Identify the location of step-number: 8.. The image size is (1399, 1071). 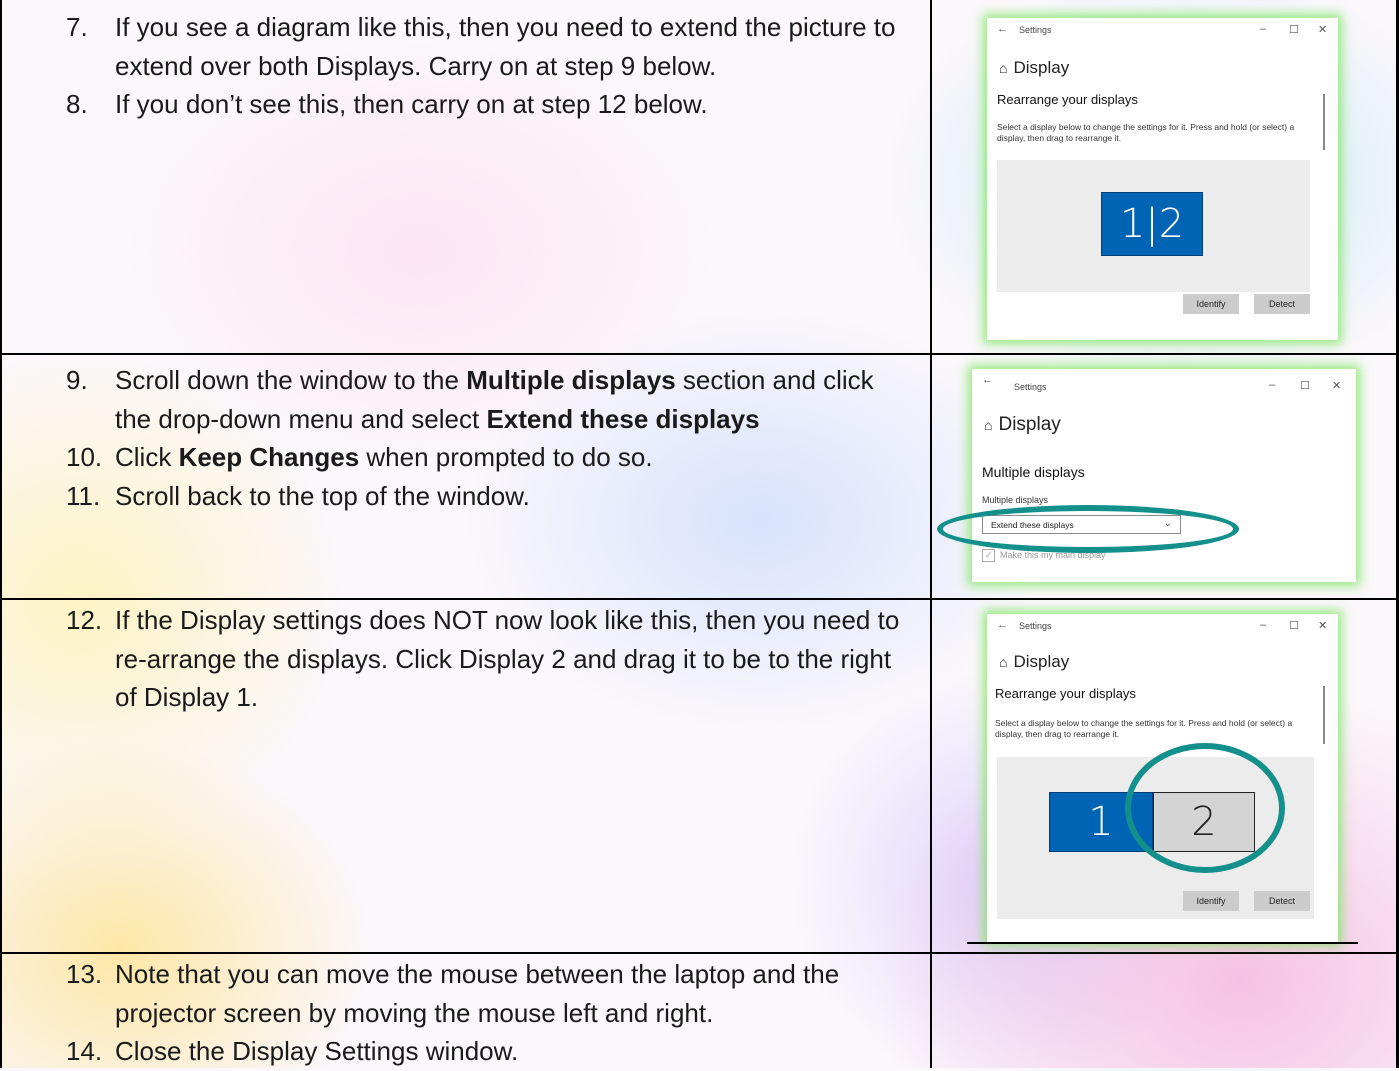
(77, 104).